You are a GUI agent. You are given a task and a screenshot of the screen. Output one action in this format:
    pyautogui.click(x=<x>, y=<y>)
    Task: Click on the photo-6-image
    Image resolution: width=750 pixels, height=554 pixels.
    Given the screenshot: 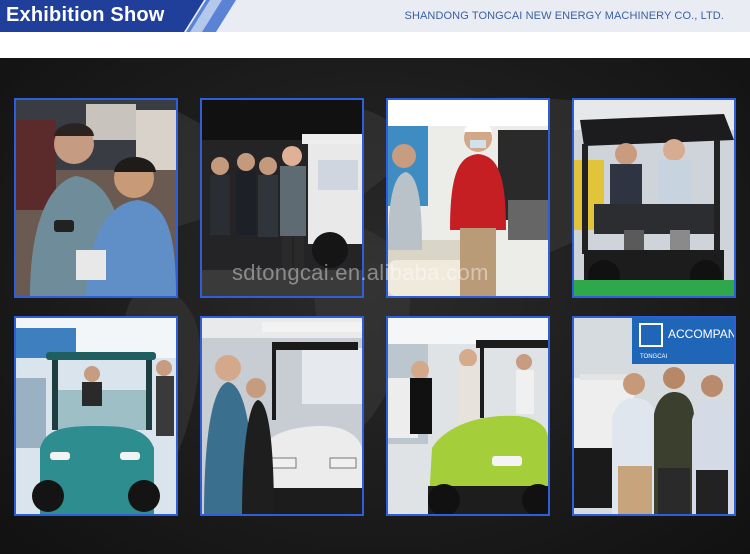 What is the action you would take?
    pyautogui.click(x=282, y=416)
    